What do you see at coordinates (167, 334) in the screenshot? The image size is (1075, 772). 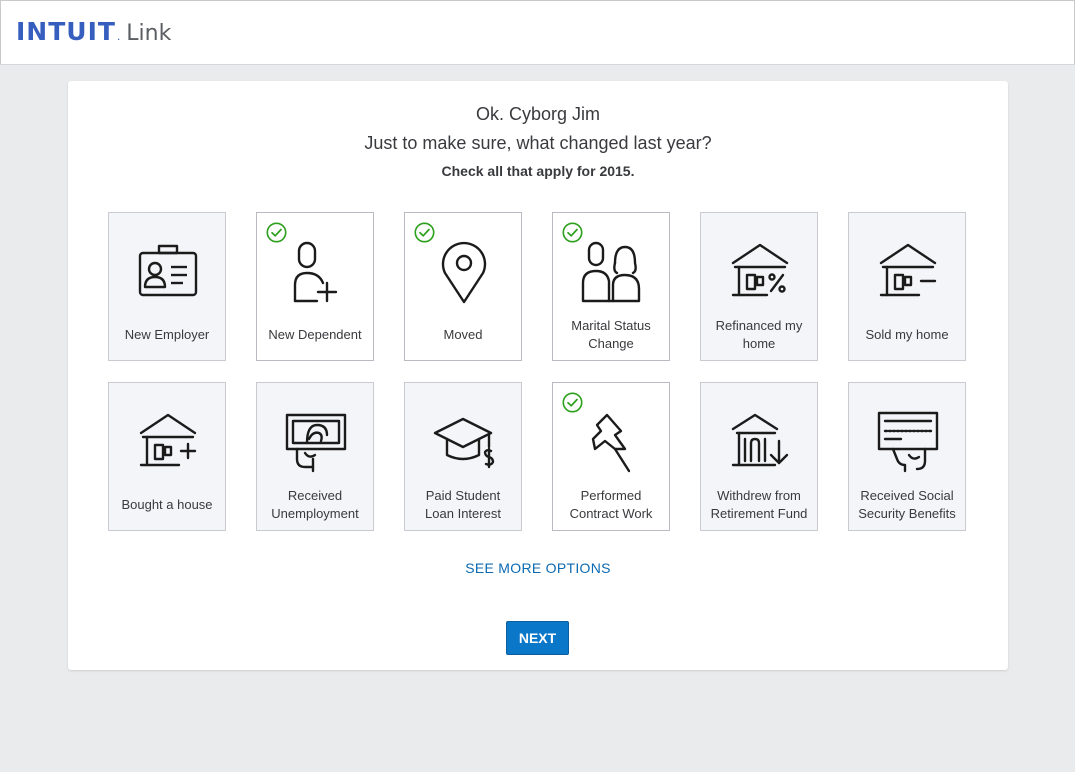 I see `tile-label: New Employer` at bounding box center [167, 334].